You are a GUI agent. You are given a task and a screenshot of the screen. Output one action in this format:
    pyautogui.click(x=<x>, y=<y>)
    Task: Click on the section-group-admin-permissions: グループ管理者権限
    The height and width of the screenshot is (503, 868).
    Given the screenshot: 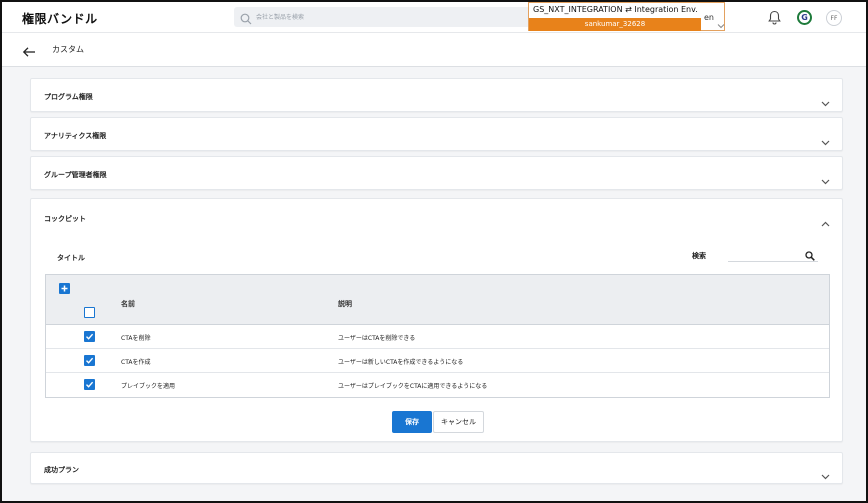 What is the action you would take?
    pyautogui.click(x=436, y=173)
    